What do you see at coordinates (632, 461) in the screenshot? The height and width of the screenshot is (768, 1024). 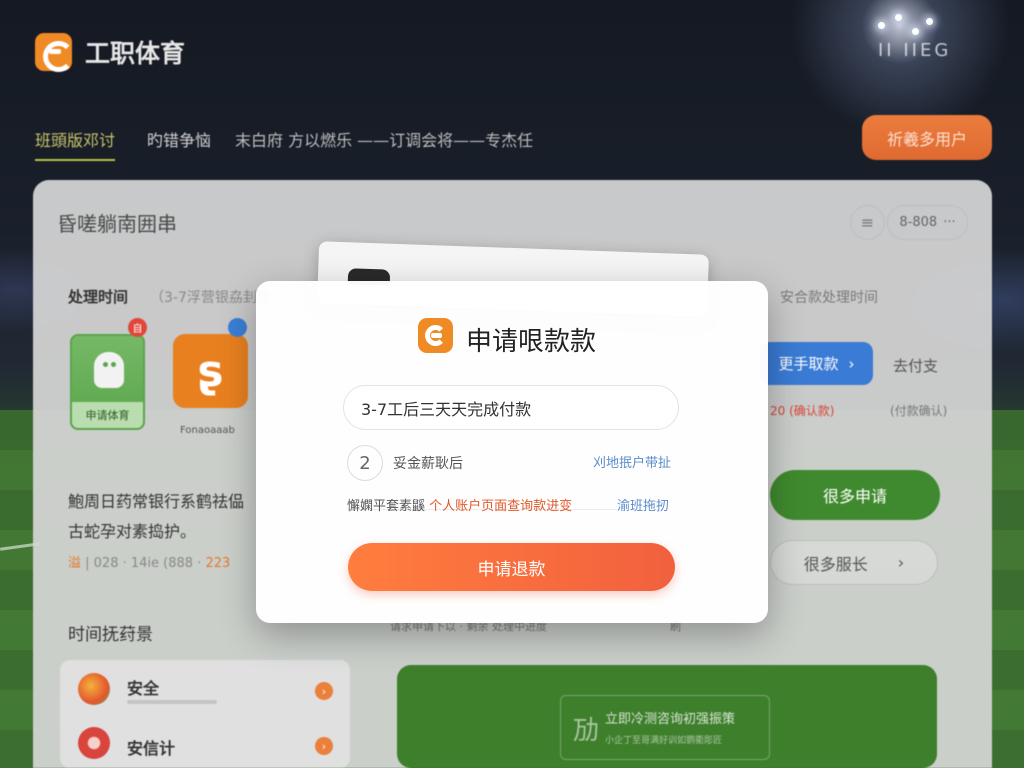 I see `step-link: 刈地抿户带扯` at bounding box center [632, 461].